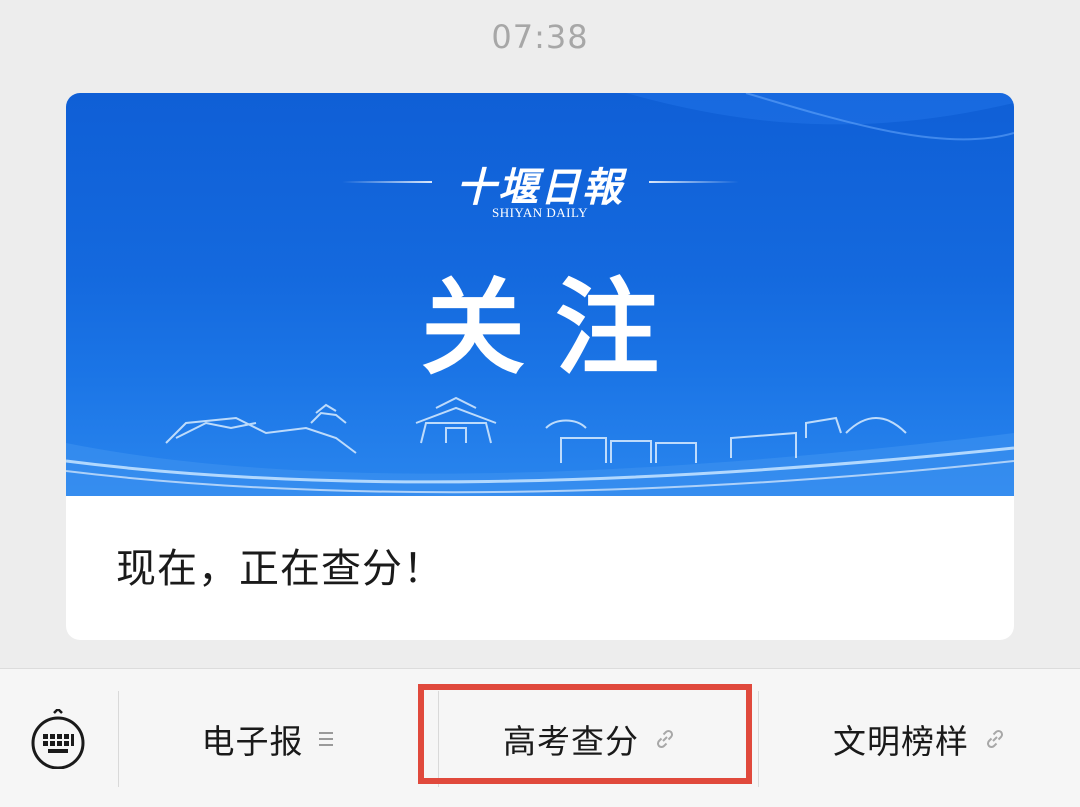 The width and height of the screenshot is (1080, 807). What do you see at coordinates (901, 741) in the screenshot?
I see `menu-item-label: 文明榜样` at bounding box center [901, 741].